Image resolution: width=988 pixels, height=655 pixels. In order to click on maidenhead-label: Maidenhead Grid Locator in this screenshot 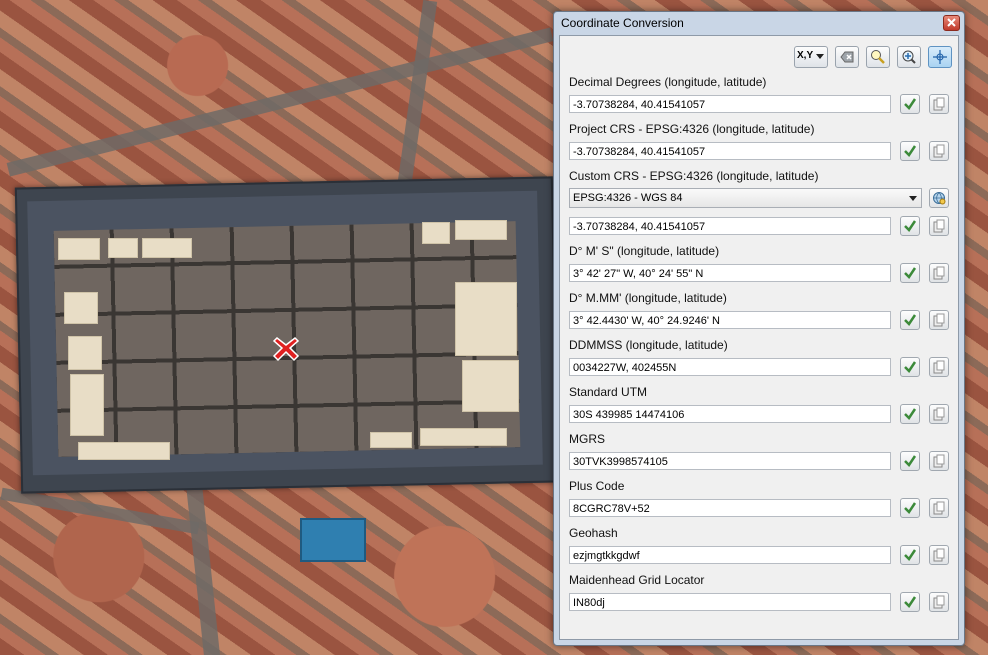, I will do `click(637, 580)`.